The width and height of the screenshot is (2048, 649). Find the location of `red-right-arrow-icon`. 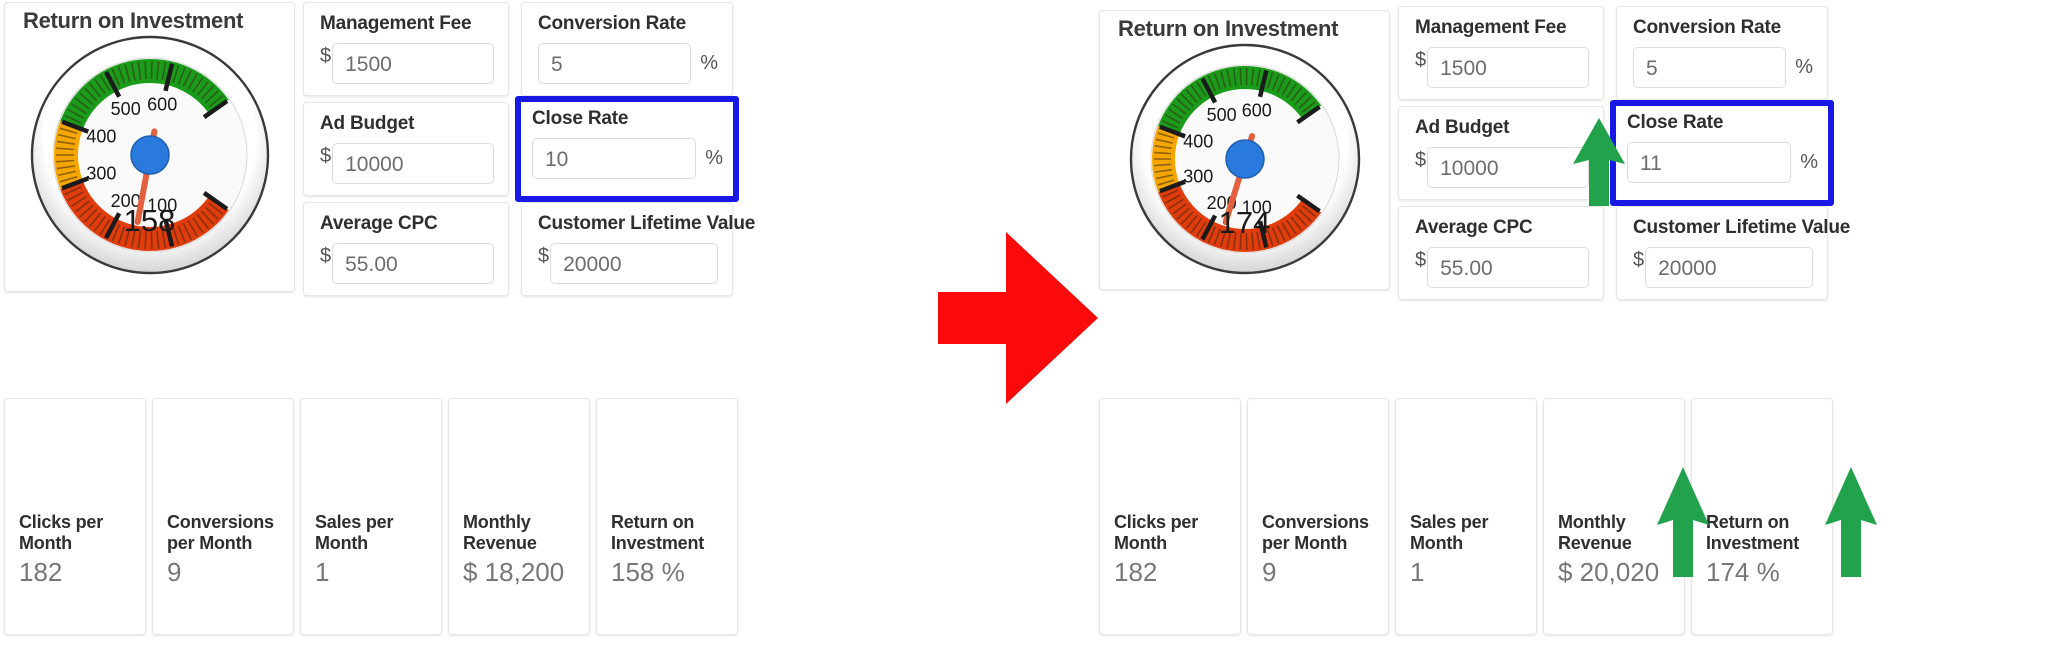

red-right-arrow-icon is located at coordinates (1018, 318).